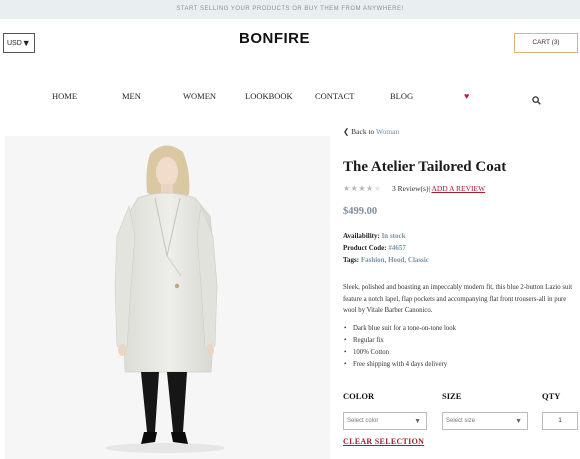 Image resolution: width=580 pixels, height=459 pixels. What do you see at coordinates (351, 260) in the screenshot?
I see `tags-label: Tags:` at bounding box center [351, 260].